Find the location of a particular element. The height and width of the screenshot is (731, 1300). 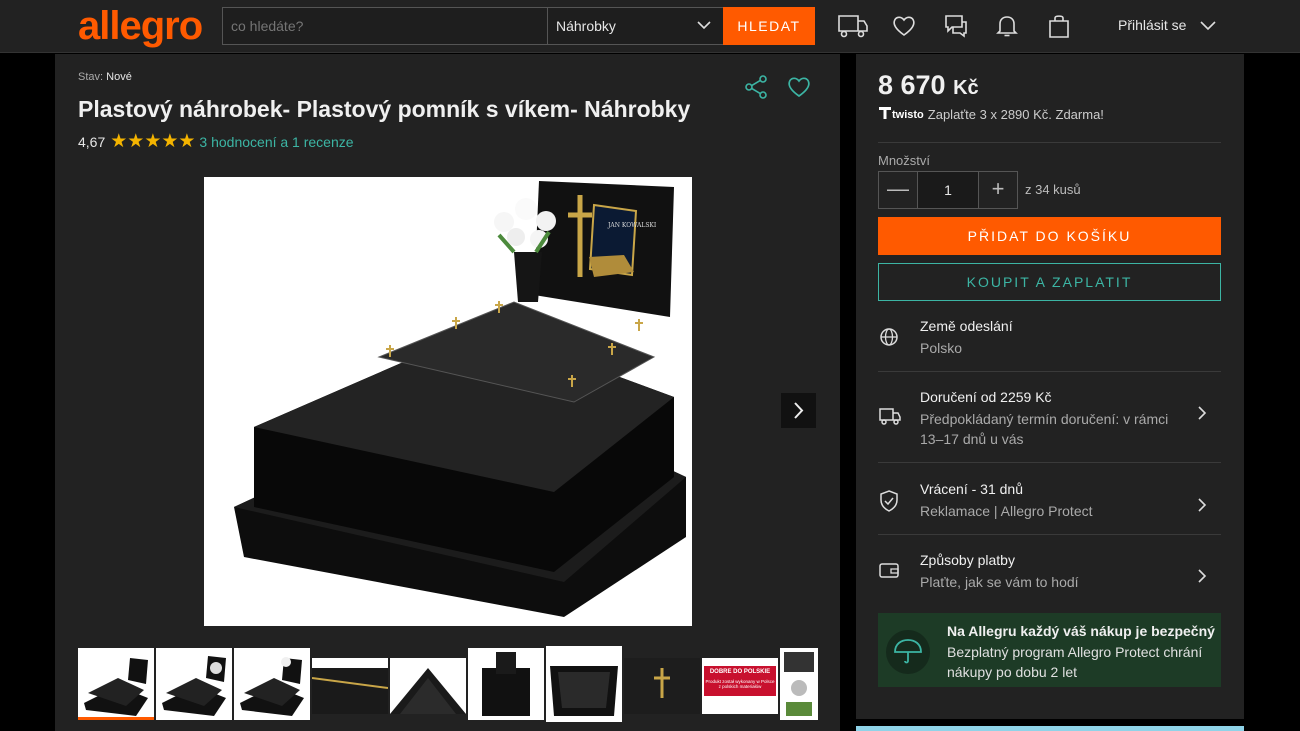

plaque-inscription: JAN KOWALSKI is located at coordinates (632, 225).